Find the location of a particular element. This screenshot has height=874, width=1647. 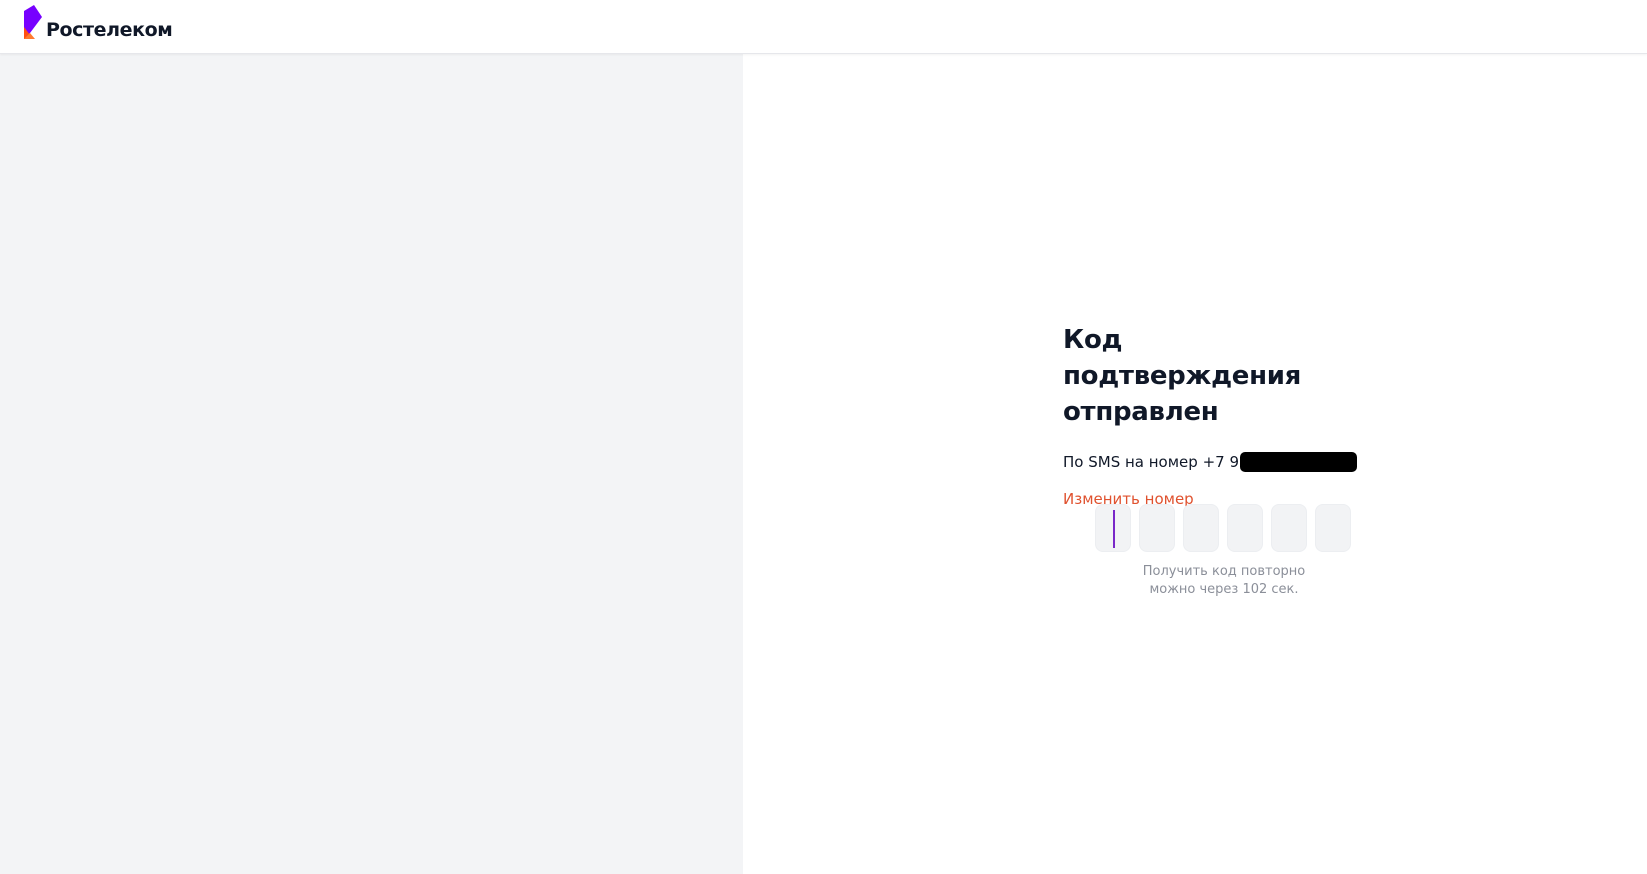

rostelecom-logo: Ростелеком is located at coordinates (97, 24).